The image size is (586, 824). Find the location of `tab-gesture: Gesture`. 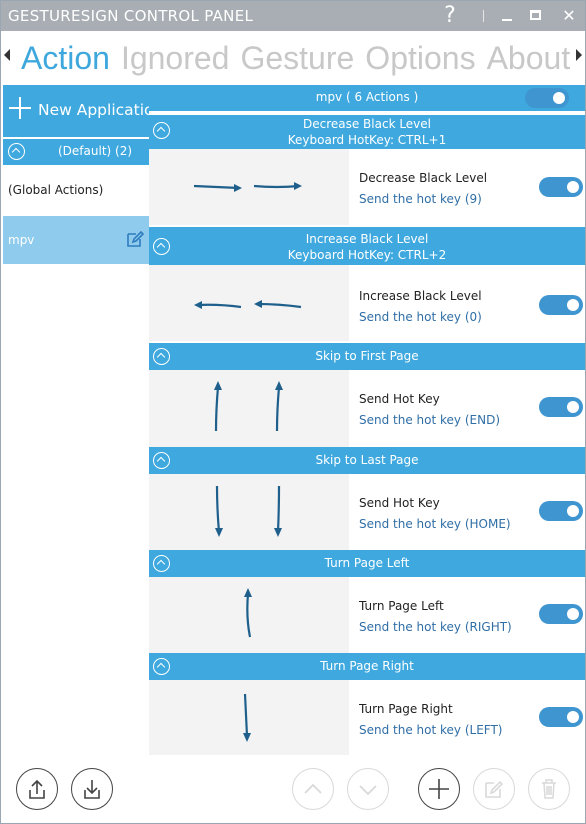

tab-gesture: Gesture is located at coordinates (297, 58).